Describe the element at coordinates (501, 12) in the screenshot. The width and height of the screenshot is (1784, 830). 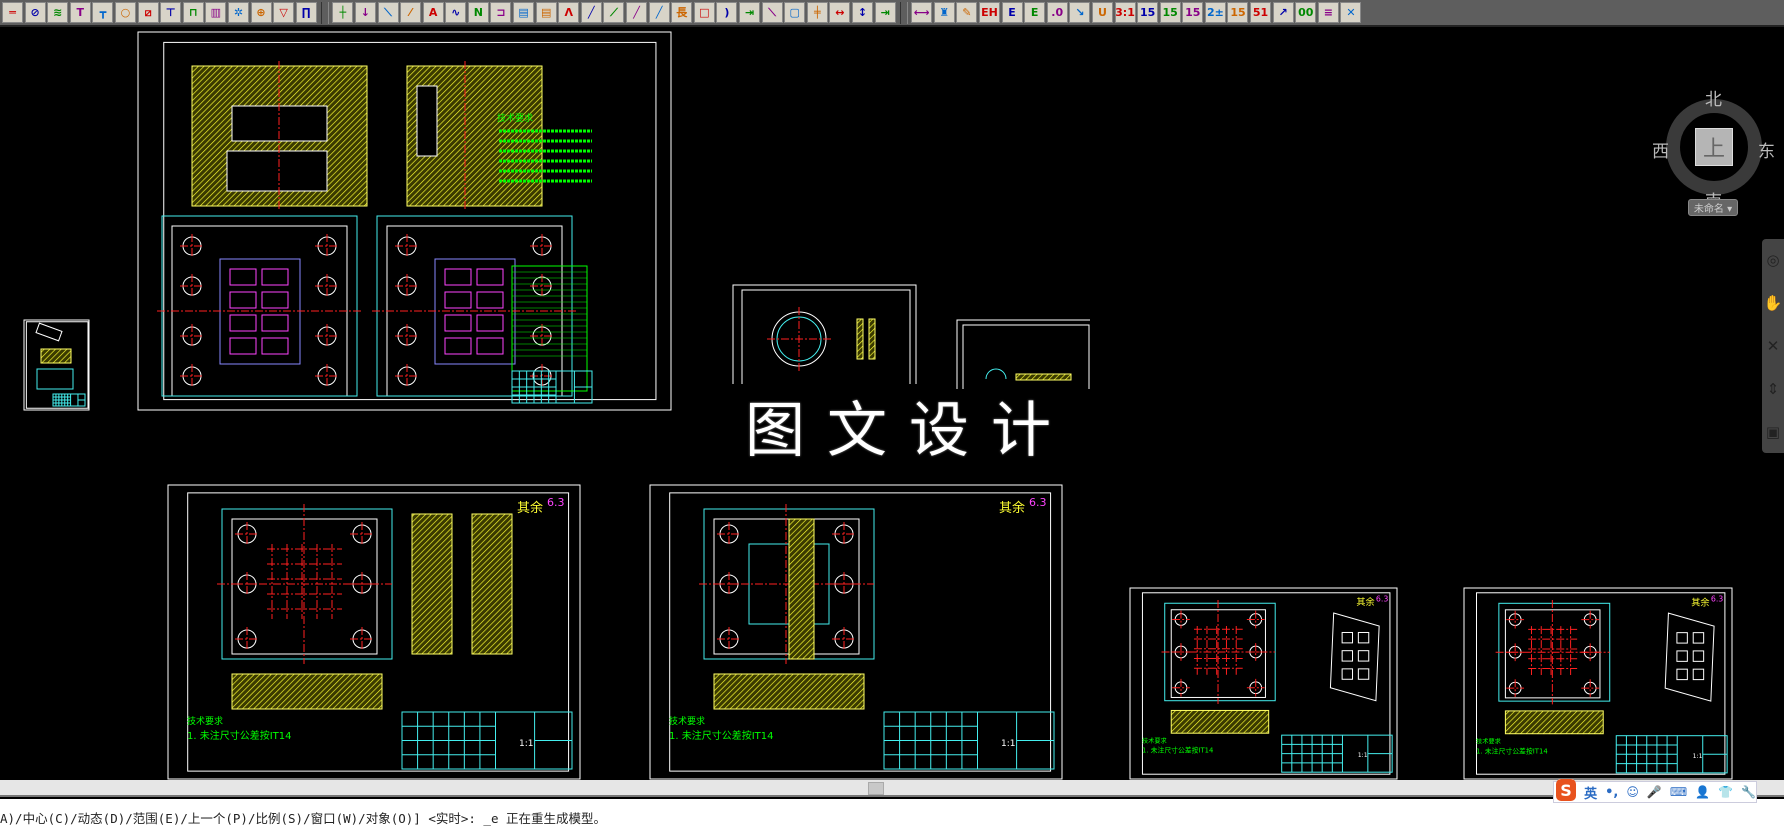
I see `break-button: ⊐` at that location.